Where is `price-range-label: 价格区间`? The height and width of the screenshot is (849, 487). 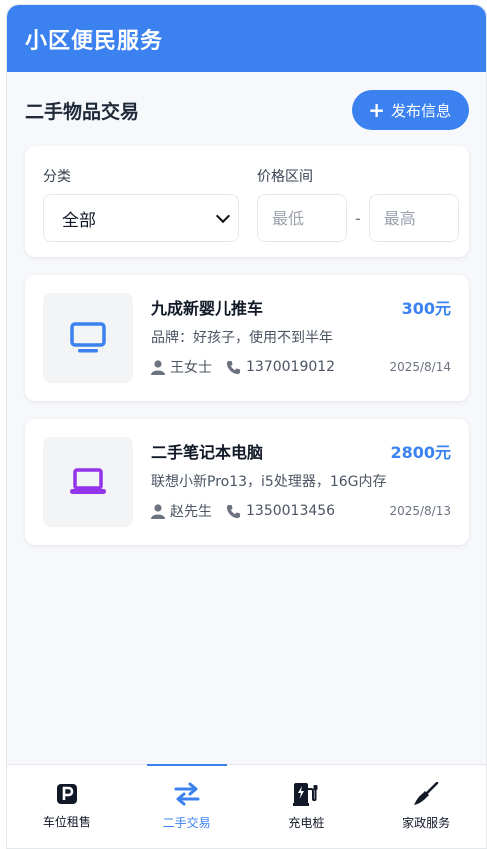
price-range-label: 价格区间 is located at coordinates (285, 177).